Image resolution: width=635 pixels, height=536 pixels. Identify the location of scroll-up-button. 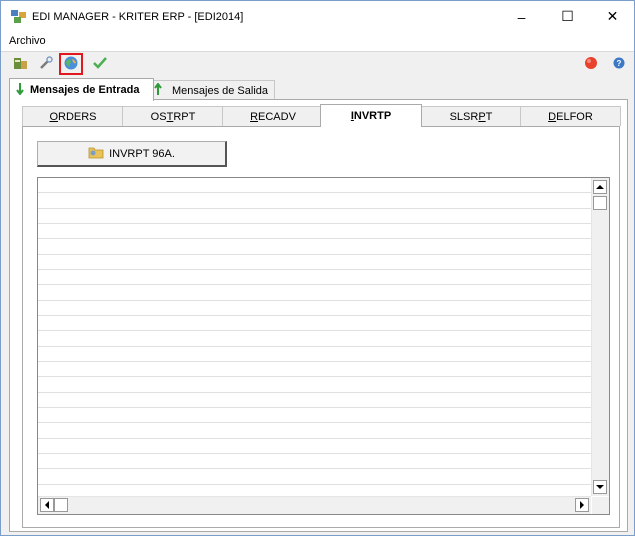
(600, 187).